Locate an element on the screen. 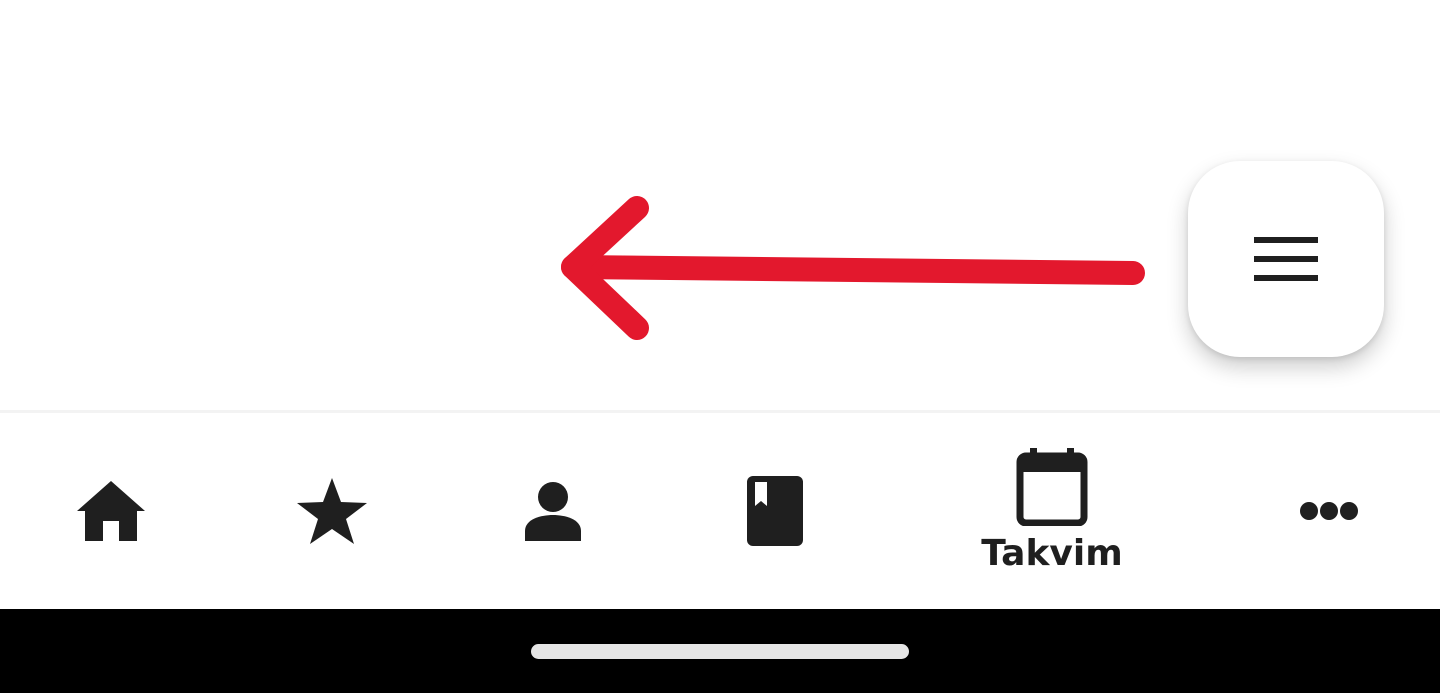 The width and height of the screenshot is (1440, 693). nav-item-calendar: Takvim is located at coordinates (1052, 511).